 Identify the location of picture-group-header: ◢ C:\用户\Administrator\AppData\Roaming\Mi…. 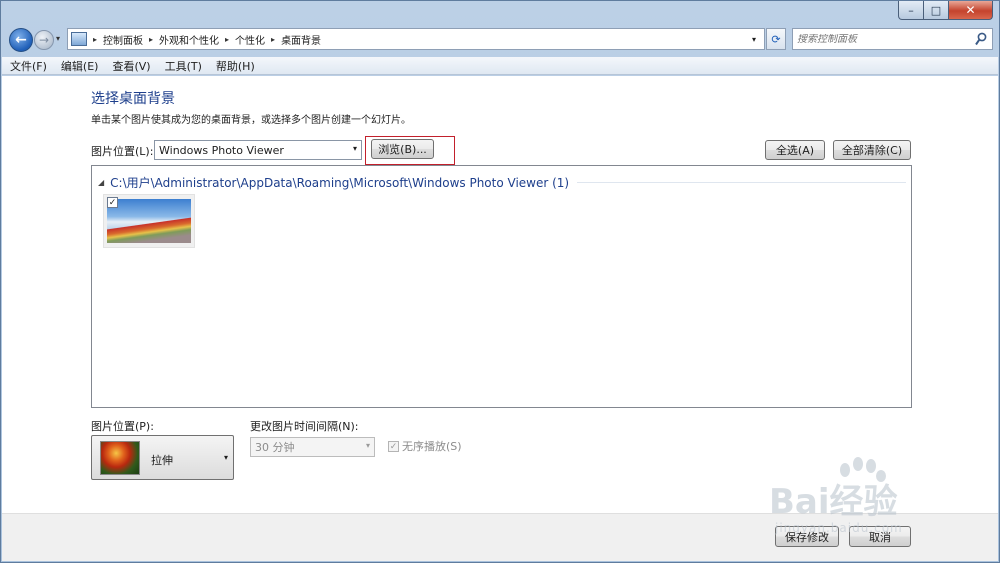
(502, 182).